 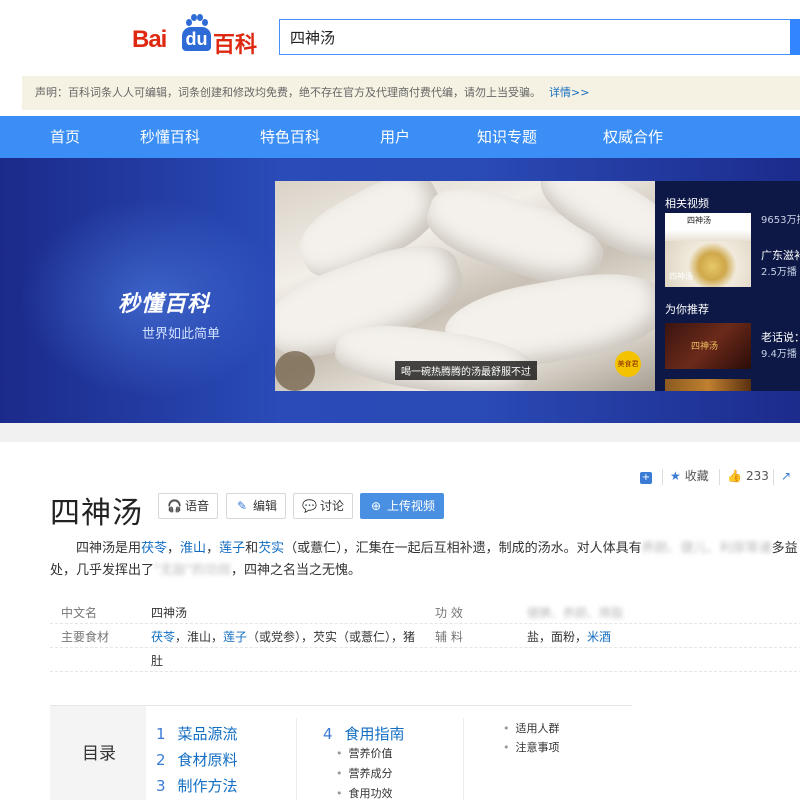 What do you see at coordinates (207, 786) in the screenshot?
I see `toc-label-3: 制作方法` at bounding box center [207, 786].